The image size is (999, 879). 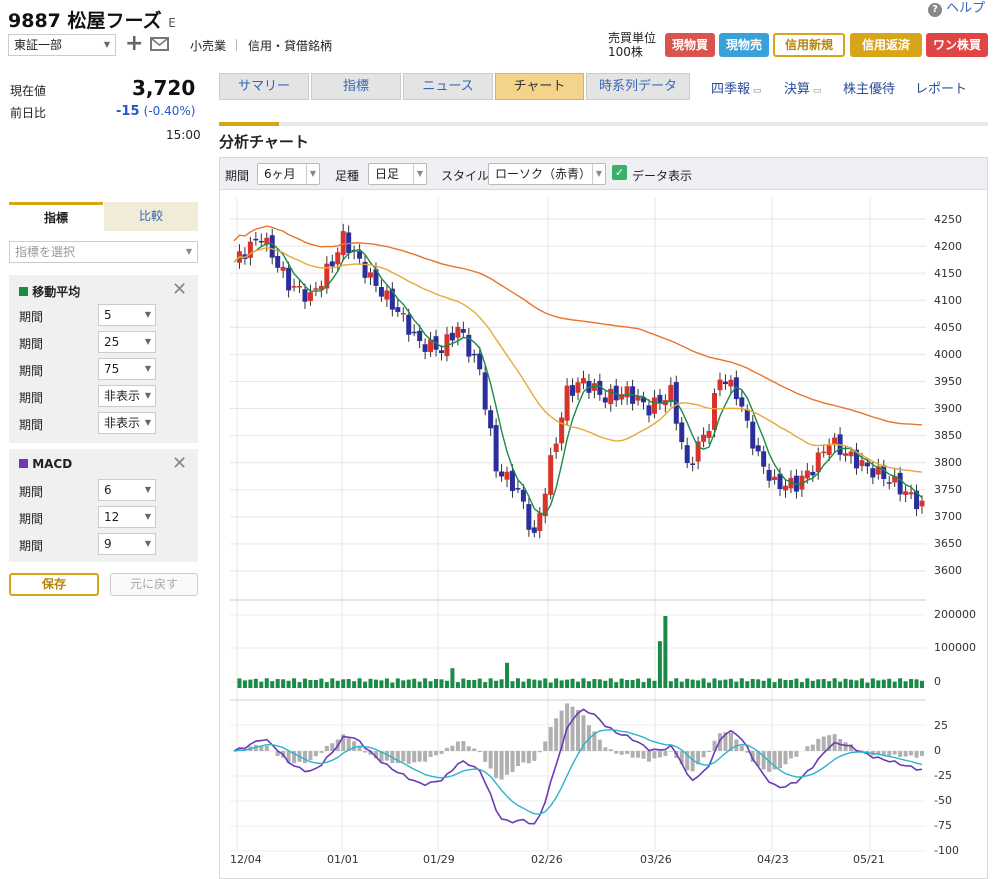 I want to click on price-tick: 4000, so click(x=948, y=354).